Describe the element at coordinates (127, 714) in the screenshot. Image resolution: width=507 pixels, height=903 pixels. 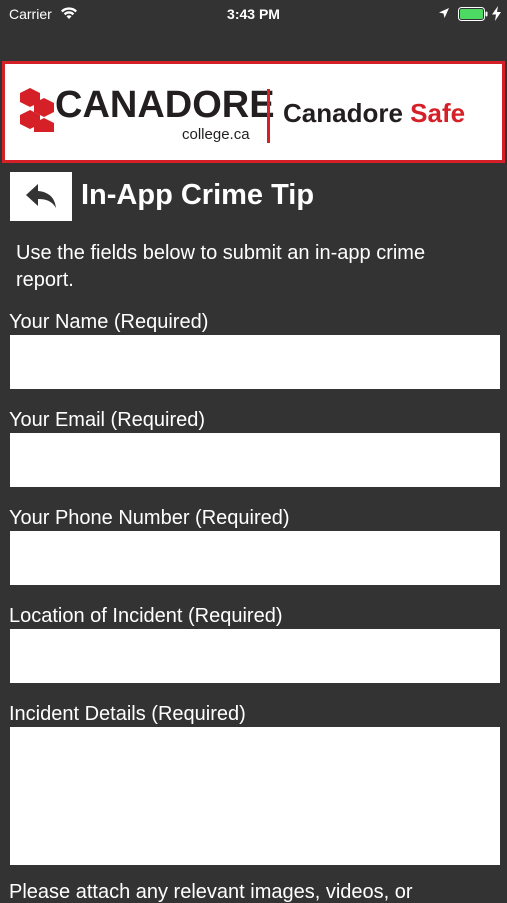
I see `details-label: Incident Details (Required)` at that location.